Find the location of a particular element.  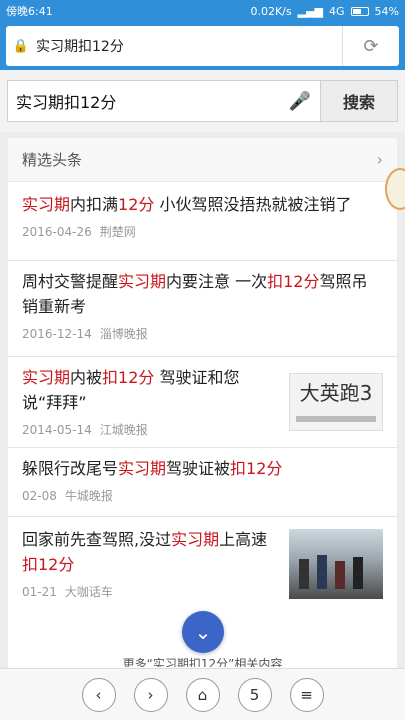

headline-text: 周村交警提醒 is located at coordinates (70, 281).